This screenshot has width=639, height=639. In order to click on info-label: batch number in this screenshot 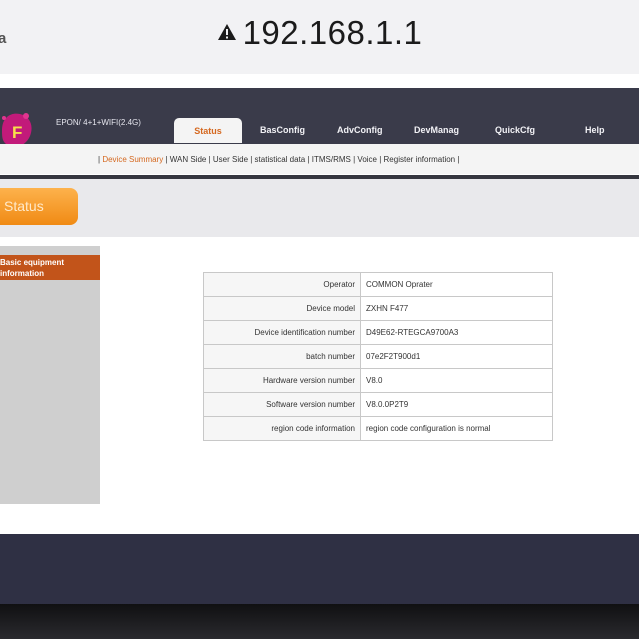, I will do `click(282, 356)`.